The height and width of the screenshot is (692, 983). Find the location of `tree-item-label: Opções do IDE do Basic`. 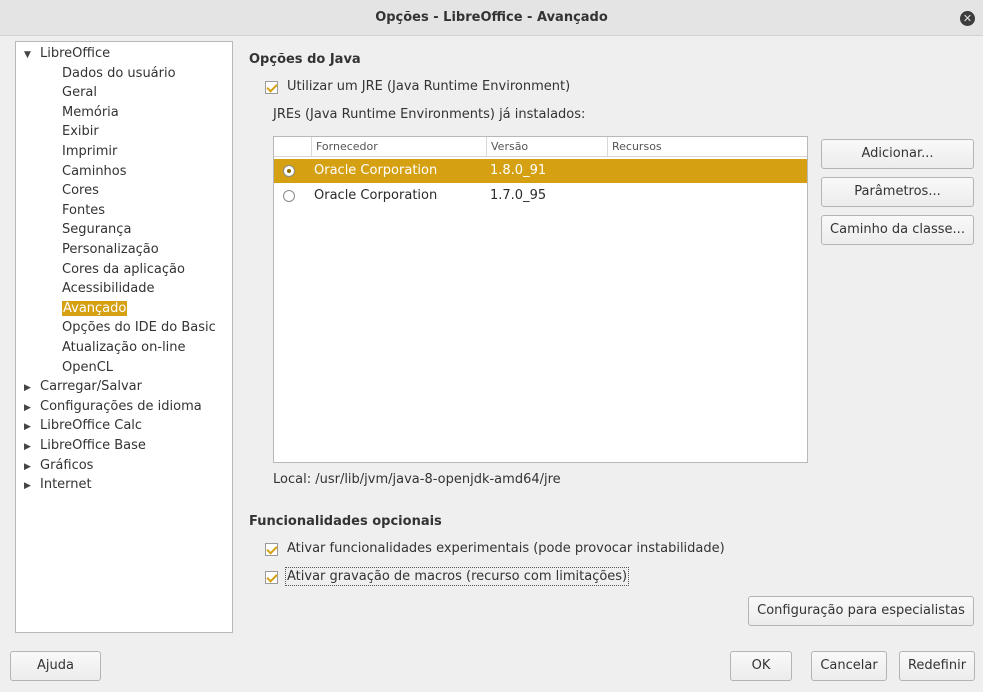

tree-item-label: Opções do IDE do Basic is located at coordinates (139, 328).